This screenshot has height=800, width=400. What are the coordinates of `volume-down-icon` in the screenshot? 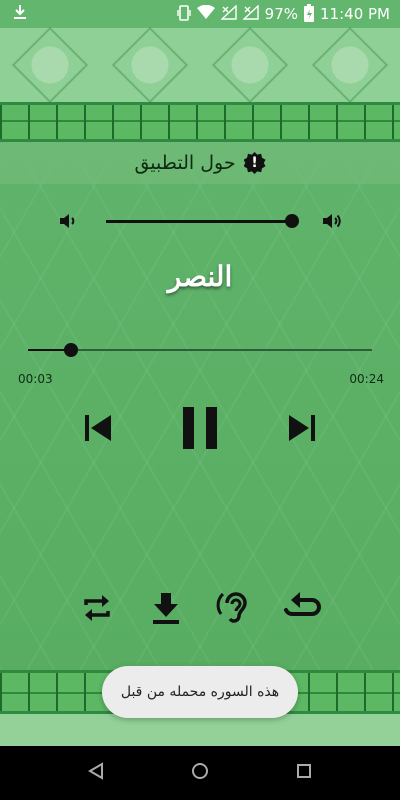 It's located at (68, 221).